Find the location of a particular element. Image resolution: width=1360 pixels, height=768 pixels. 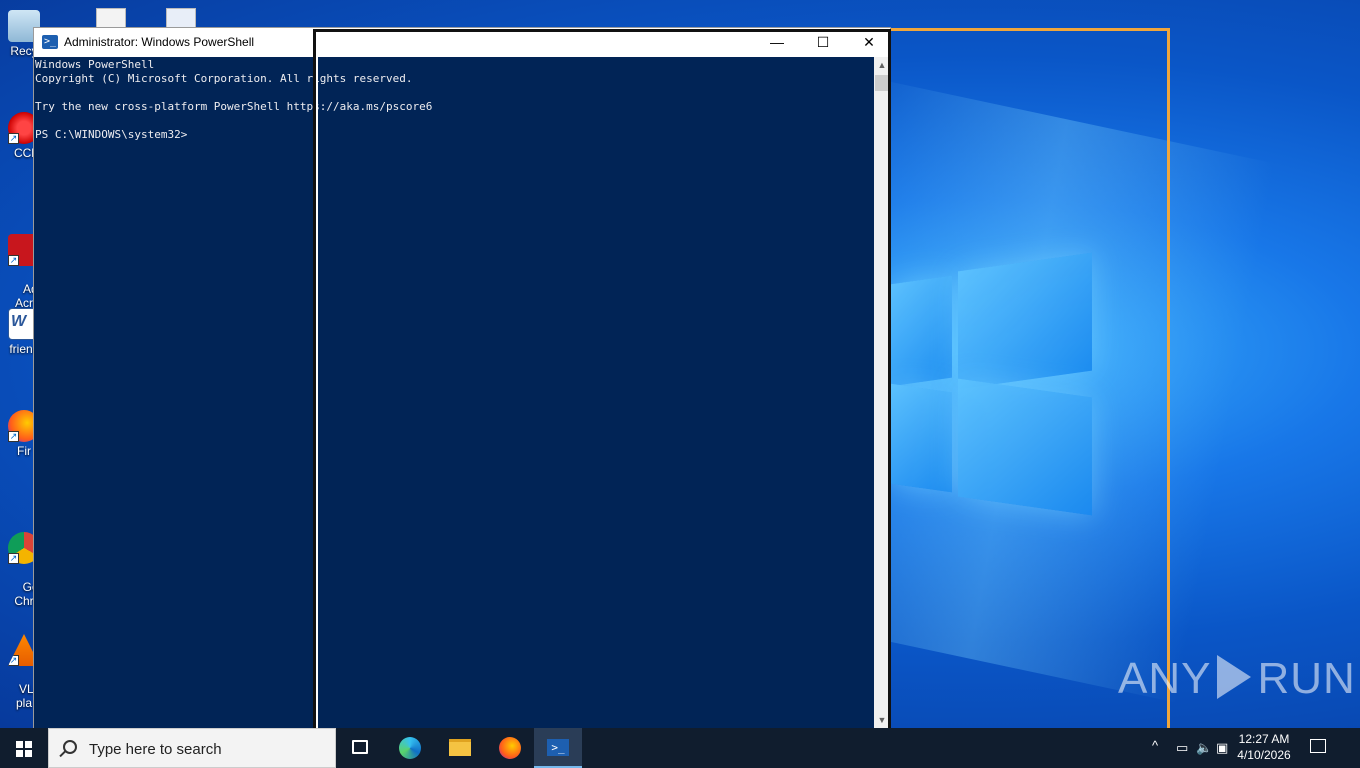

clock: 12:27 AM 4/10/2026 is located at coordinates (1264, 747).